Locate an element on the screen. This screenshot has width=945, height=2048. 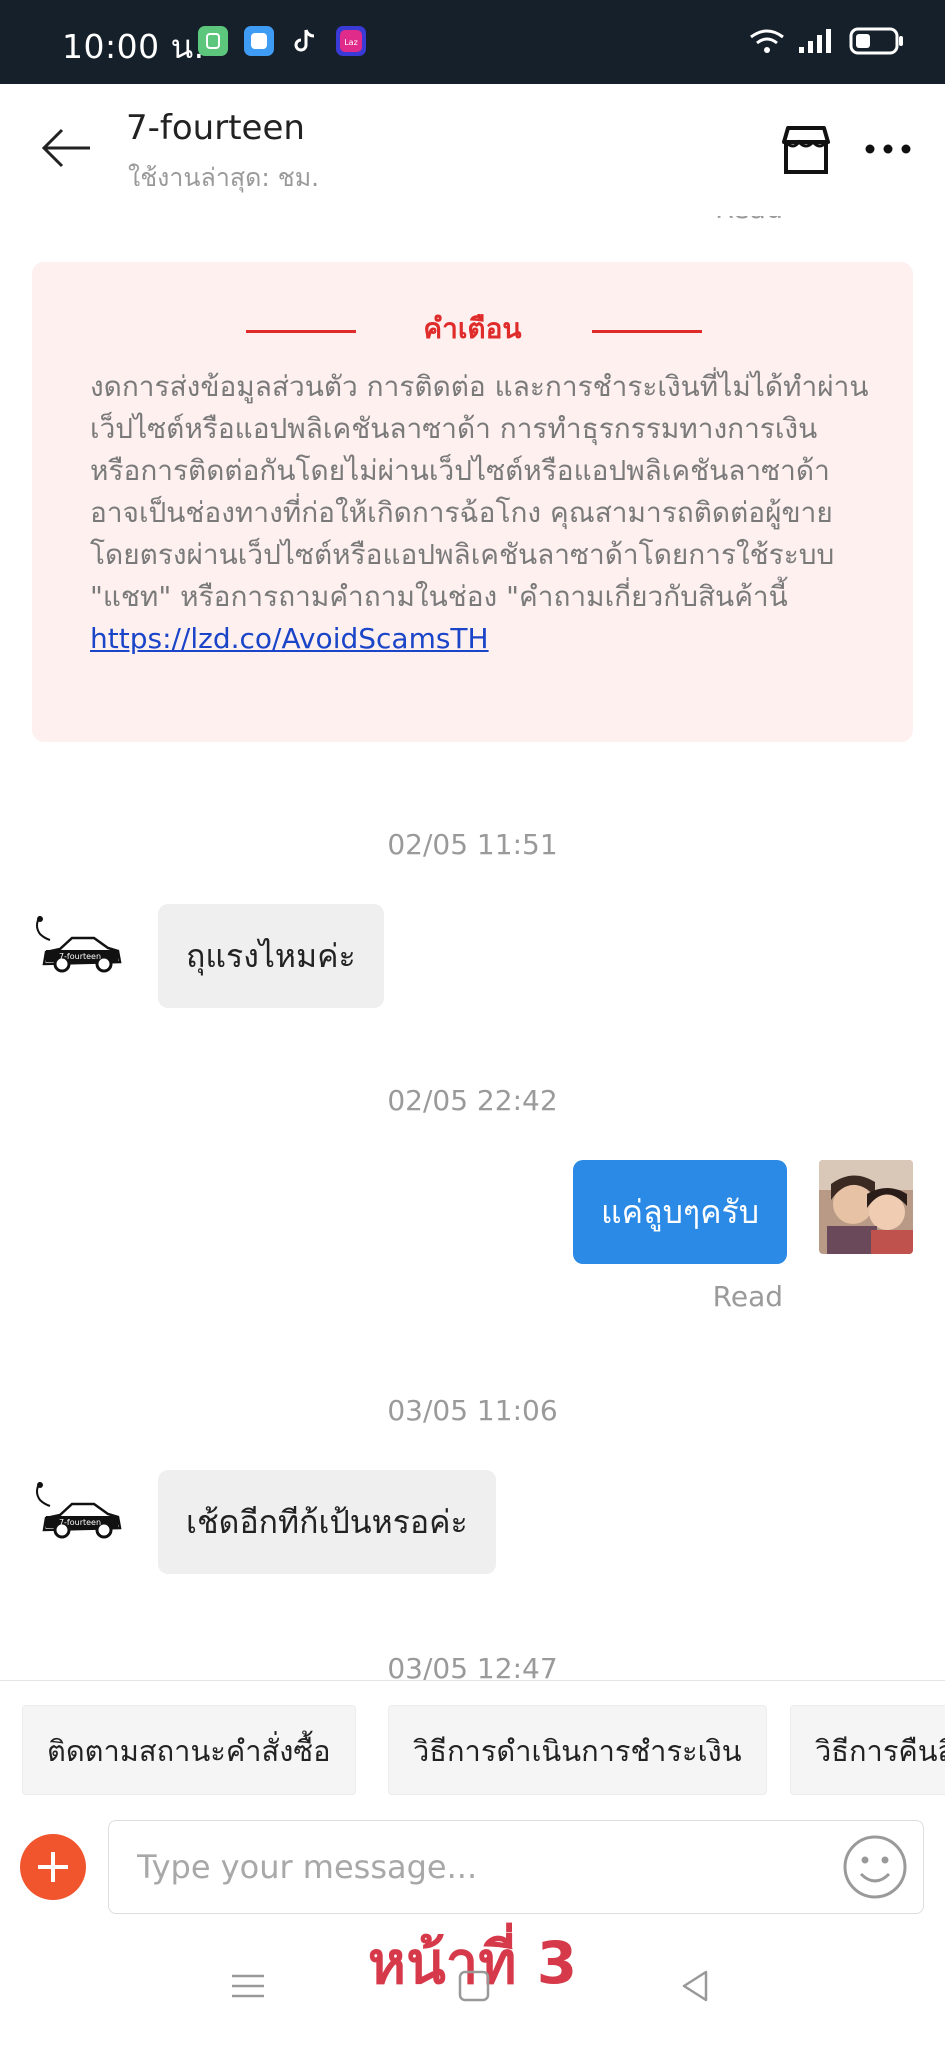
message-timestamp: 03/05 11:06 is located at coordinates (472, 1410).